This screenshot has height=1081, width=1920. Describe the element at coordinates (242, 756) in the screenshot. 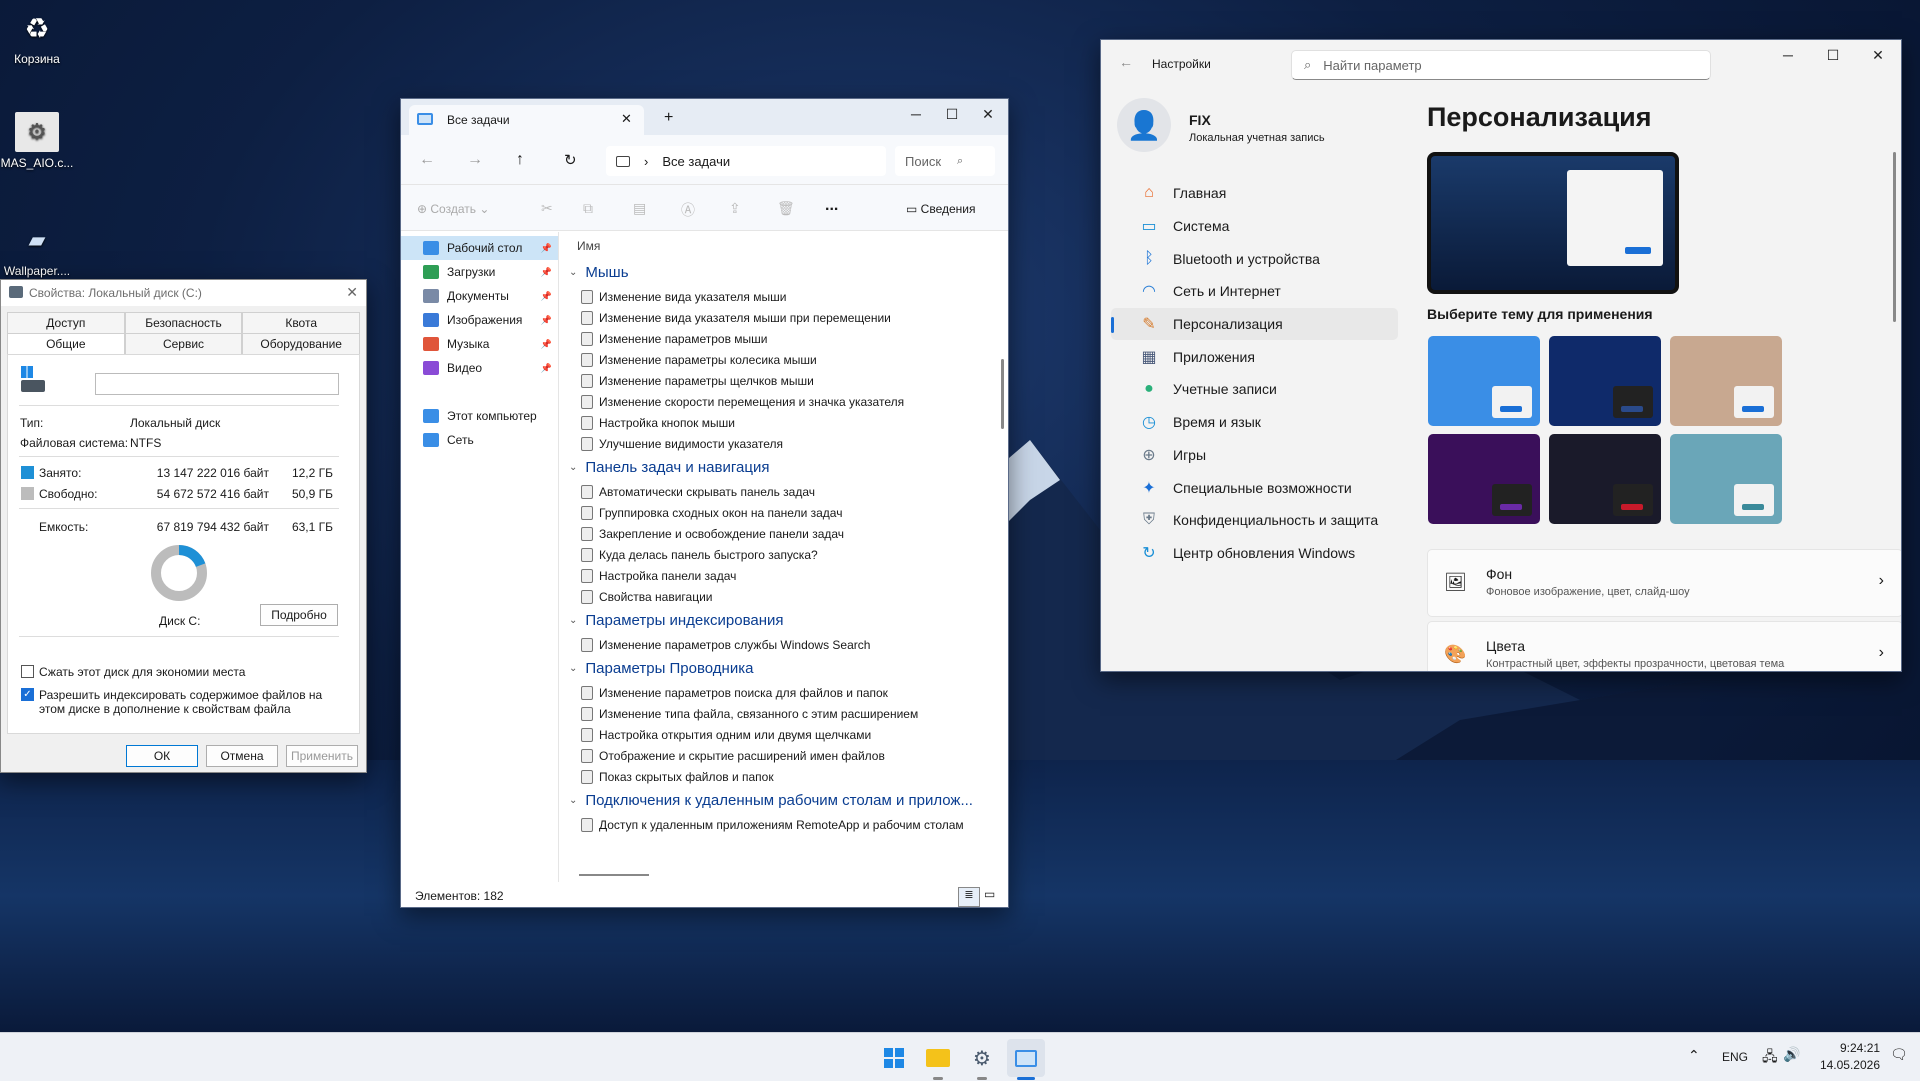

I see `cancel-button: Отмена` at that location.